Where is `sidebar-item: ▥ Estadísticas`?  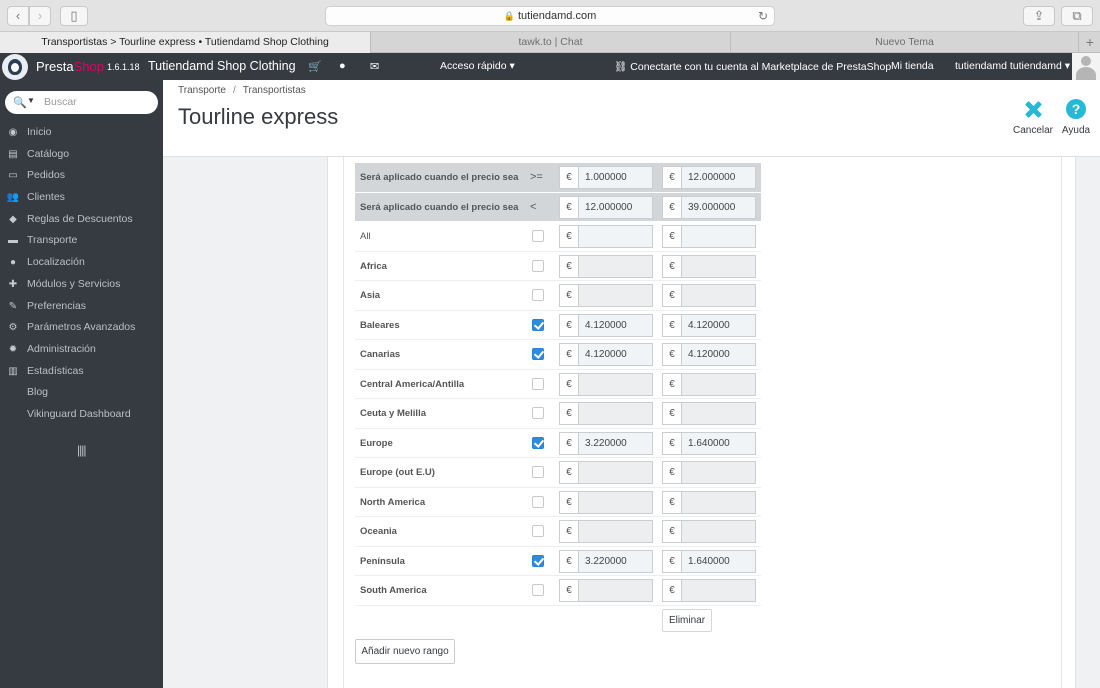
sidebar-item: ▥ Estadísticas is located at coordinates (81, 372).